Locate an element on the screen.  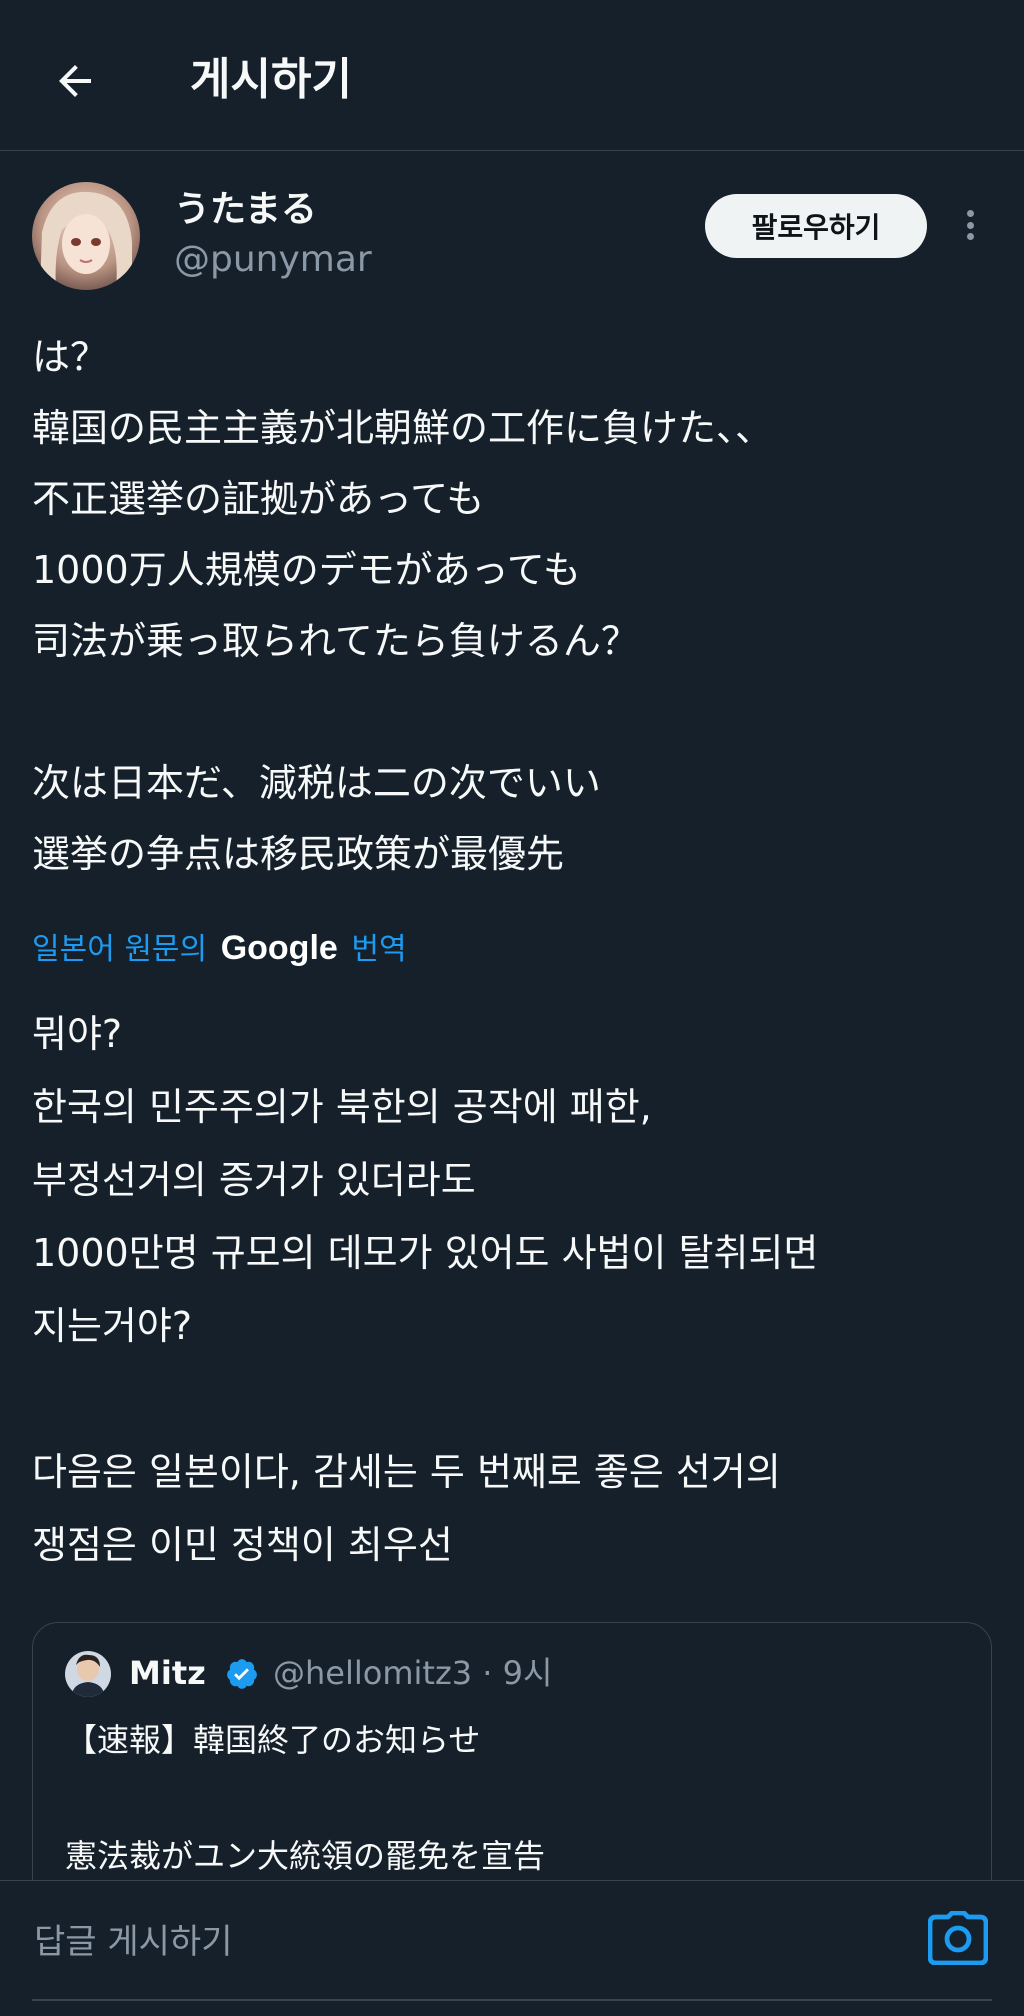
tweet-line: 司法が乗っ取られてたら負けるん？ is located at coordinates (335, 641).